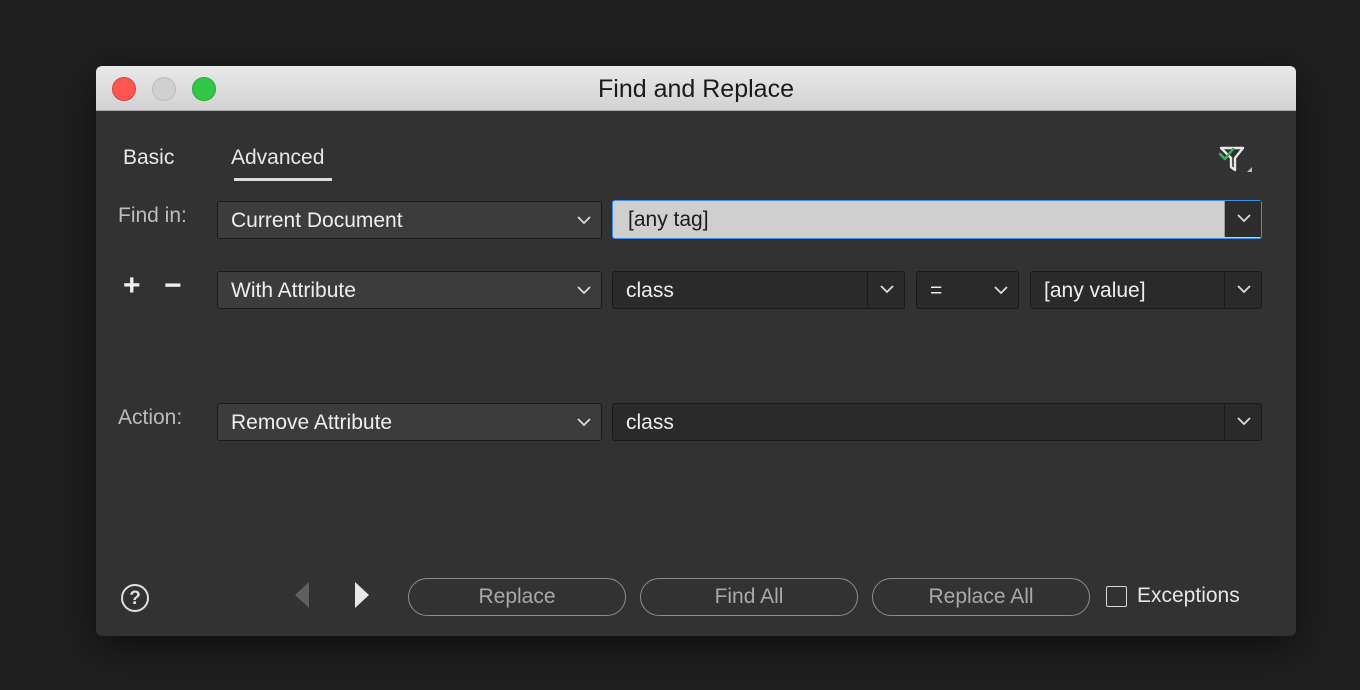 The width and height of the screenshot is (1360, 690). What do you see at coordinates (362, 595) in the screenshot?
I see `triangle-right-icon` at bounding box center [362, 595].